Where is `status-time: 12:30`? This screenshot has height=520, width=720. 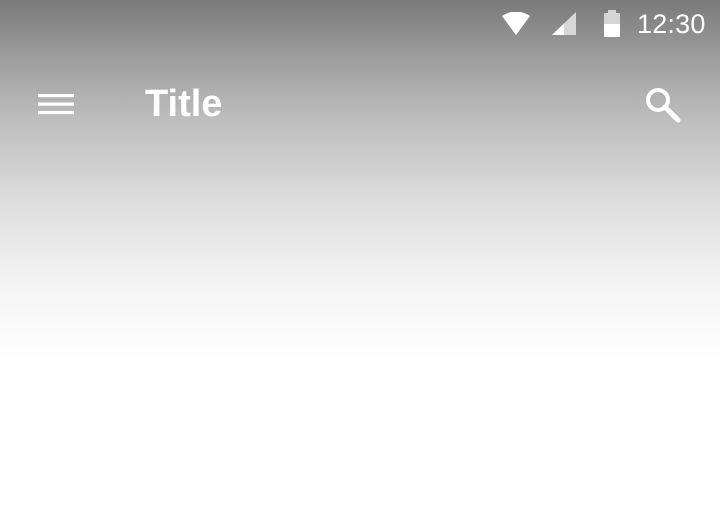 status-time: 12:30 is located at coordinates (671, 24).